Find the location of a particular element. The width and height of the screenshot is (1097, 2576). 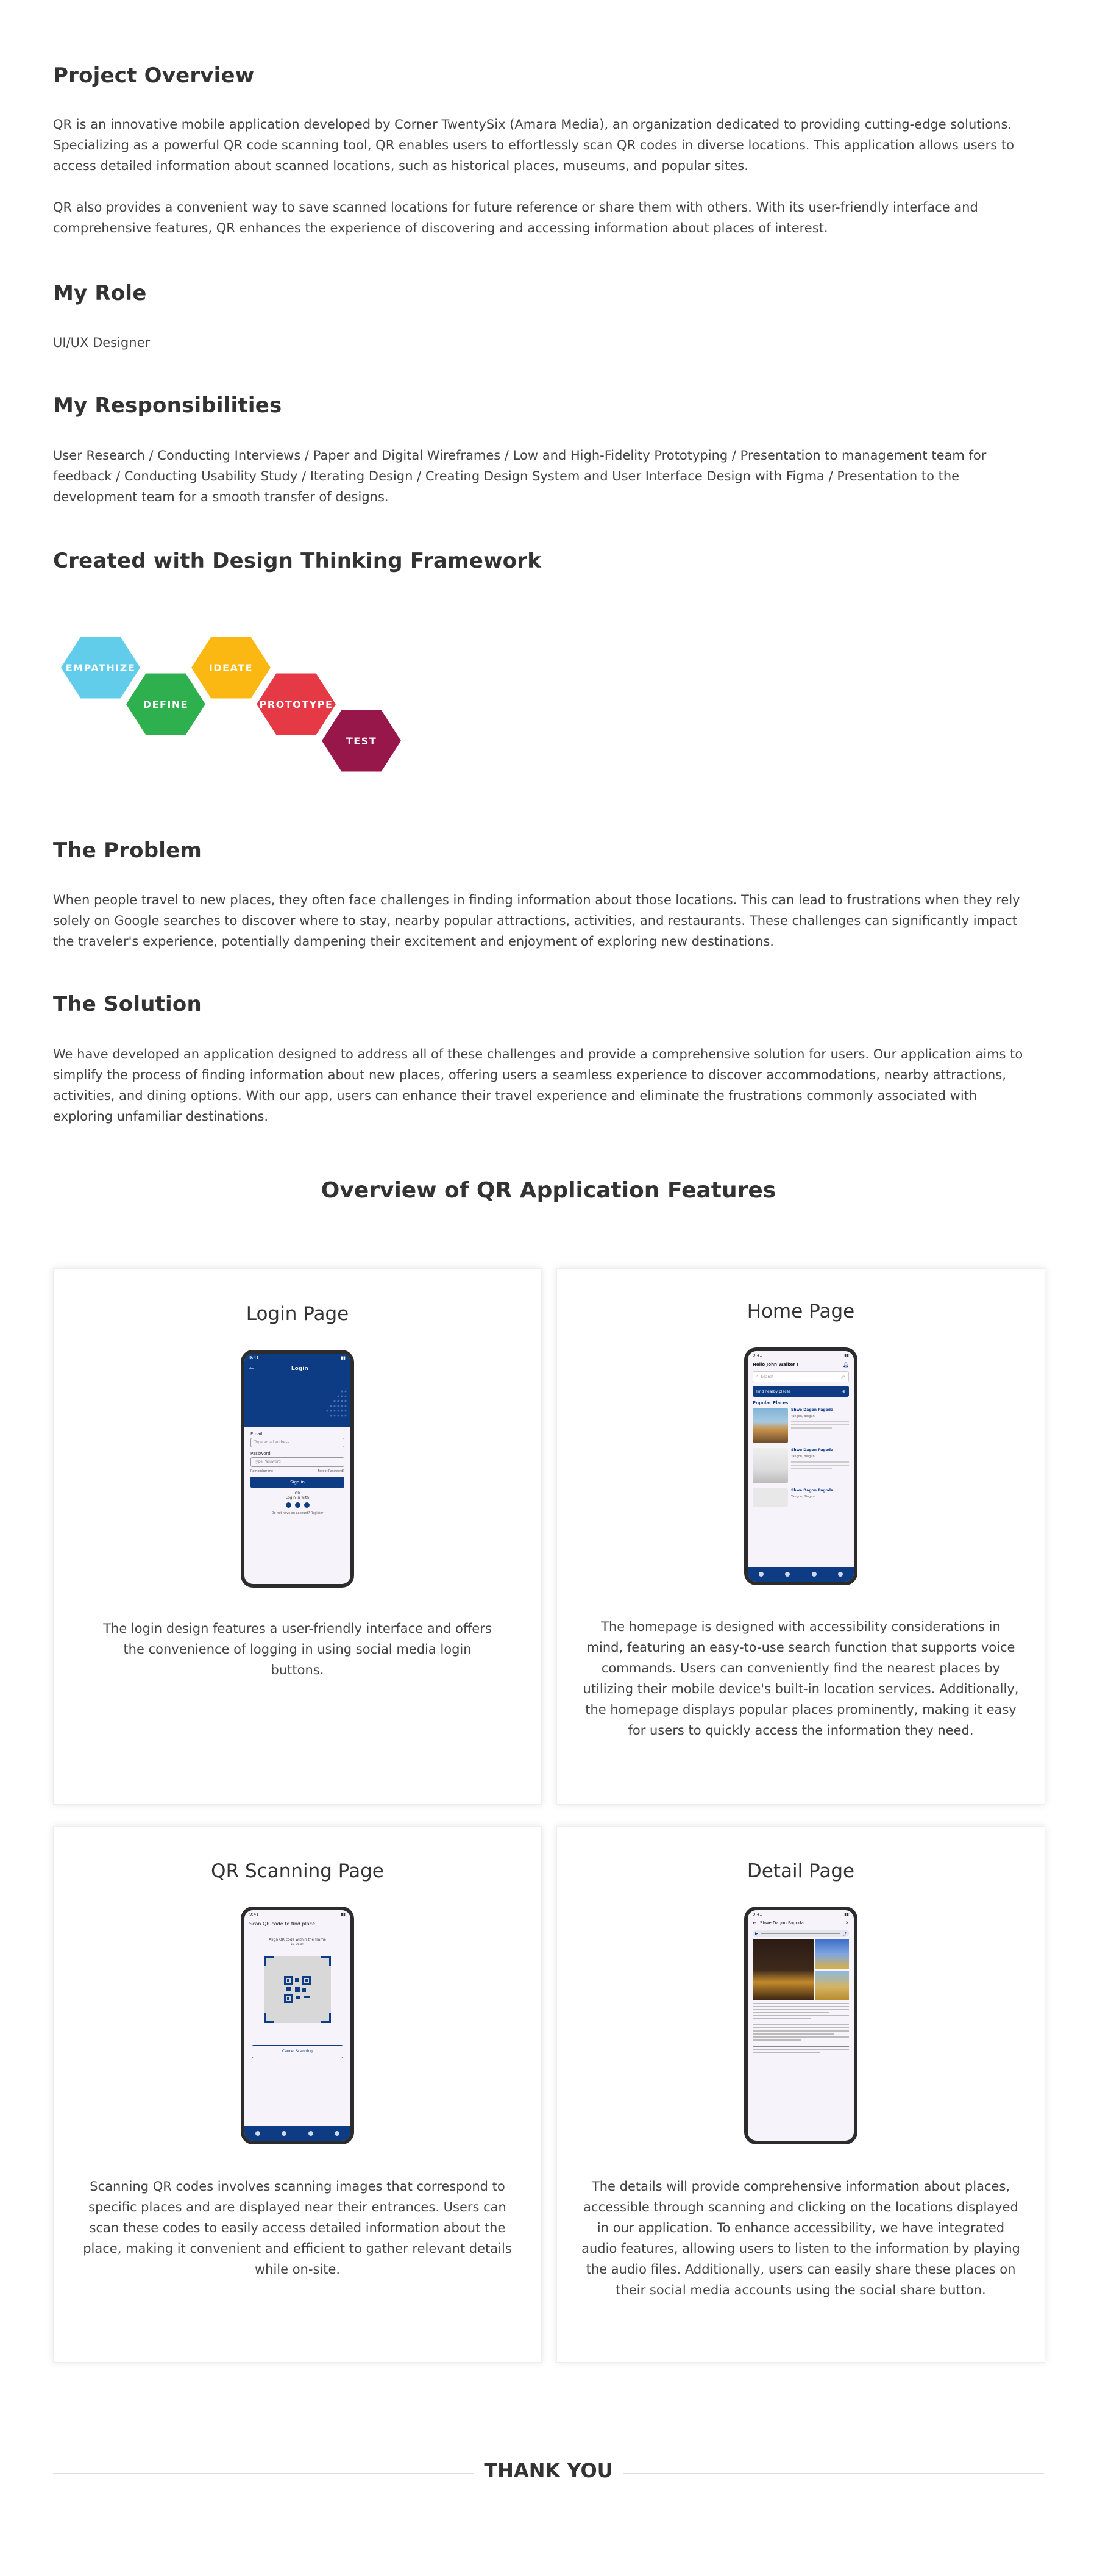

find-nearby-label: Find nearby places is located at coordinates (774, 1391).